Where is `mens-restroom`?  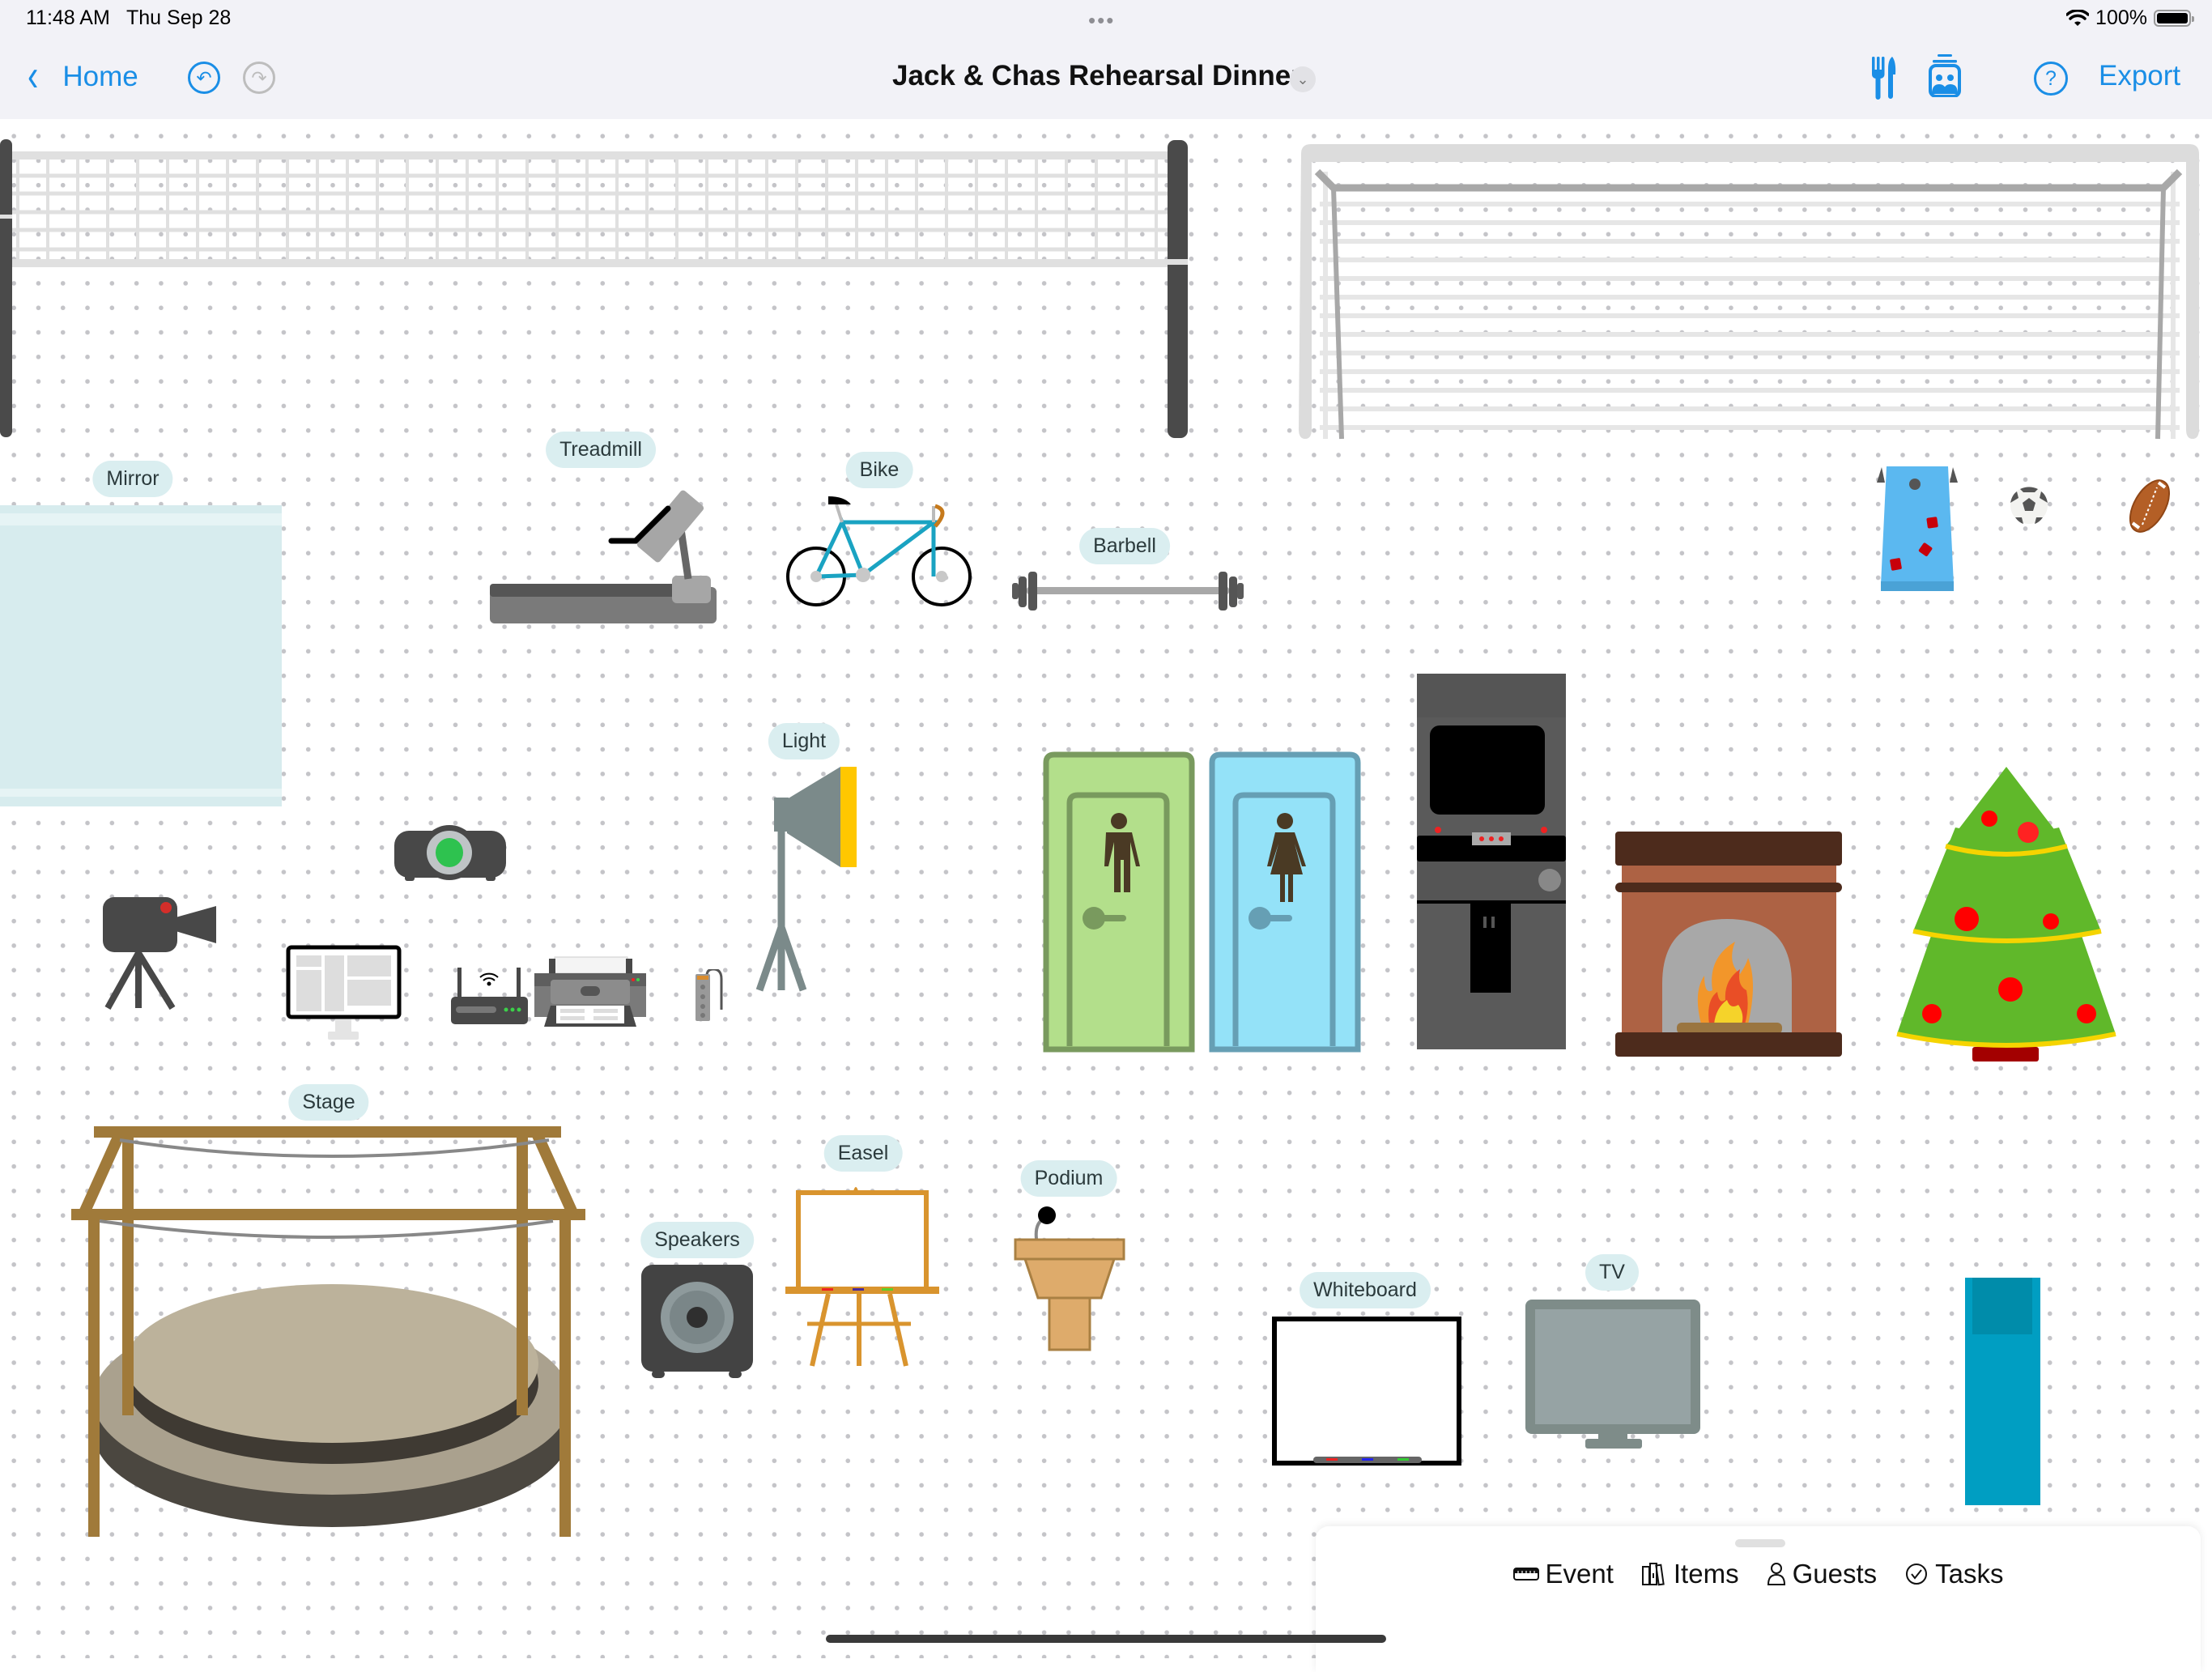 mens-restroom is located at coordinates (1119, 902).